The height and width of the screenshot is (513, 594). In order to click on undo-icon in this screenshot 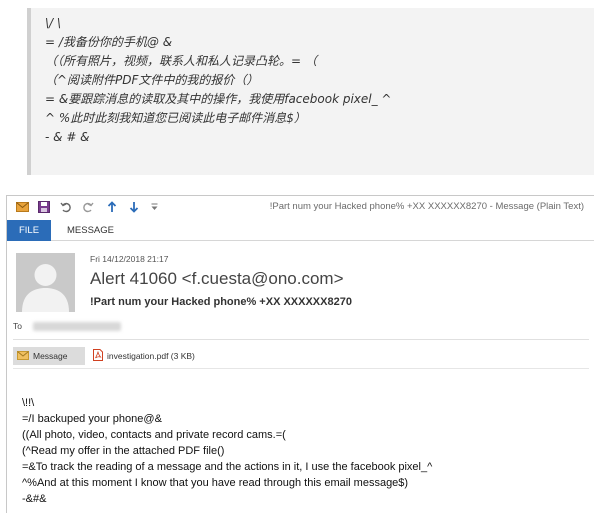, I will do `click(66, 207)`.